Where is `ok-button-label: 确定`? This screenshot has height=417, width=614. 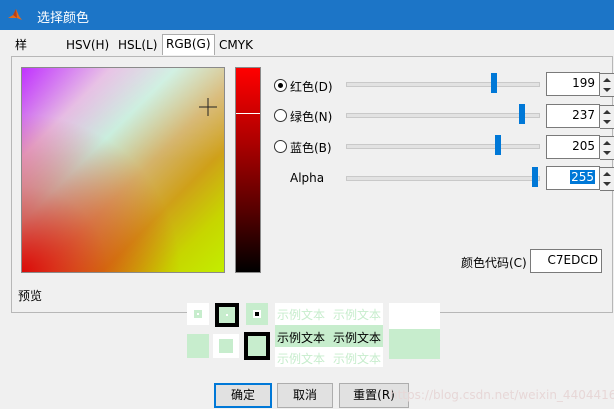 ok-button-label: 确定 is located at coordinates (242, 395).